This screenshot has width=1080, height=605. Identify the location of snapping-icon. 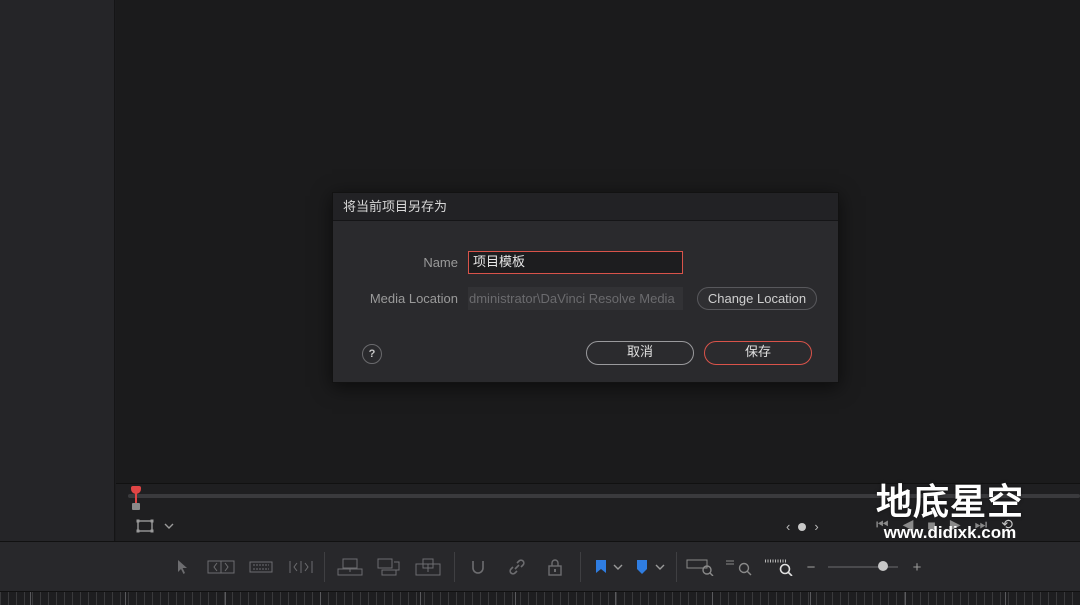
(478, 567).